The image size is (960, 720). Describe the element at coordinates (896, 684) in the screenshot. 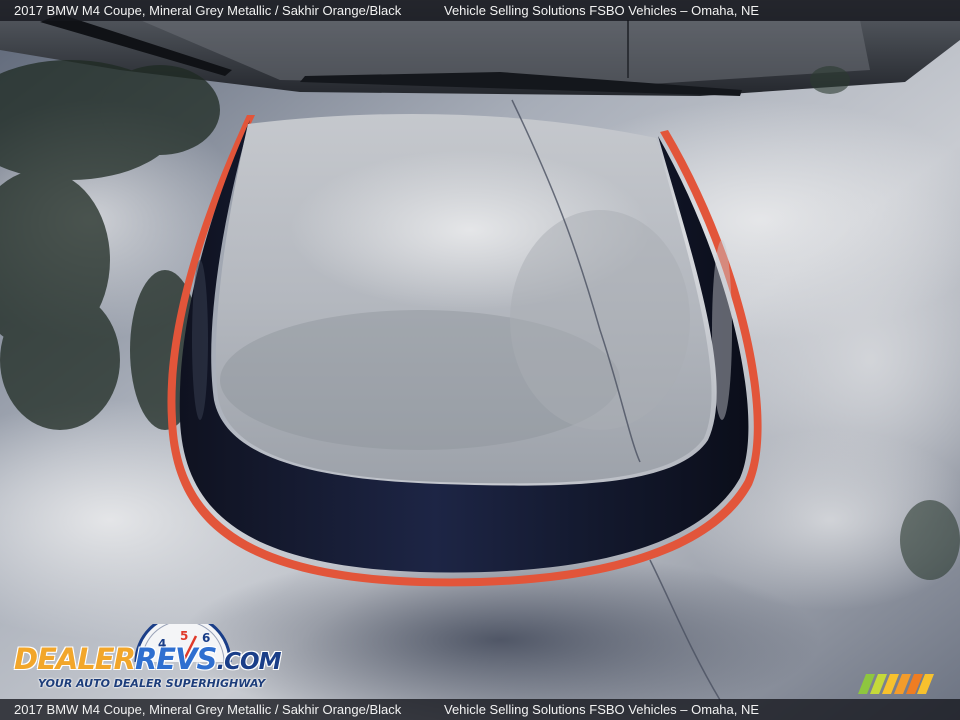

I see `brand-stripes-icon` at that location.